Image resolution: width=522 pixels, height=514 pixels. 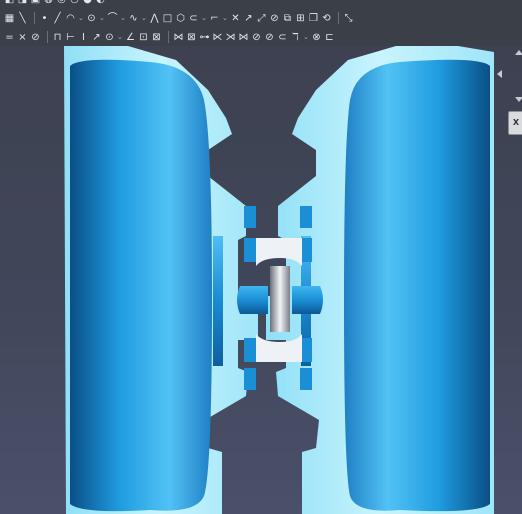 What do you see at coordinates (250, 250) in the screenshot?
I see `slot-upper-left` at bounding box center [250, 250].